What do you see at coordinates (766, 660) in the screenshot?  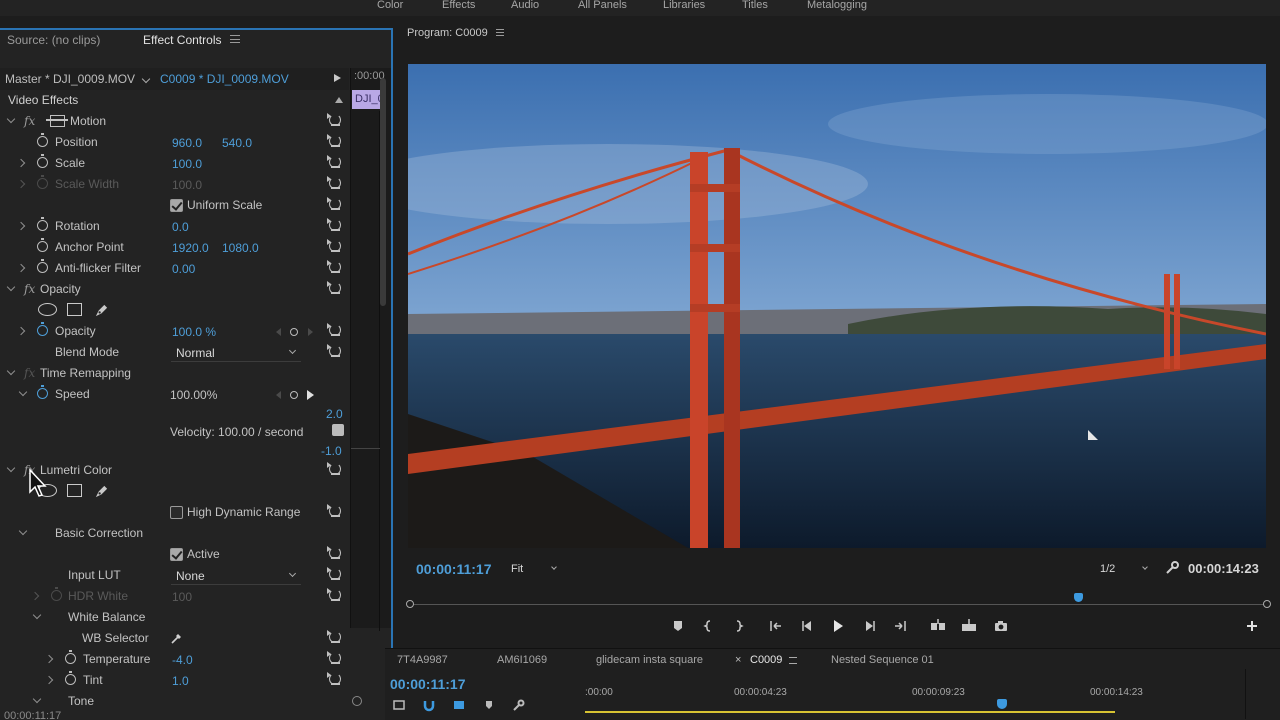 I see `tab-sequence-active: C0009` at bounding box center [766, 660].